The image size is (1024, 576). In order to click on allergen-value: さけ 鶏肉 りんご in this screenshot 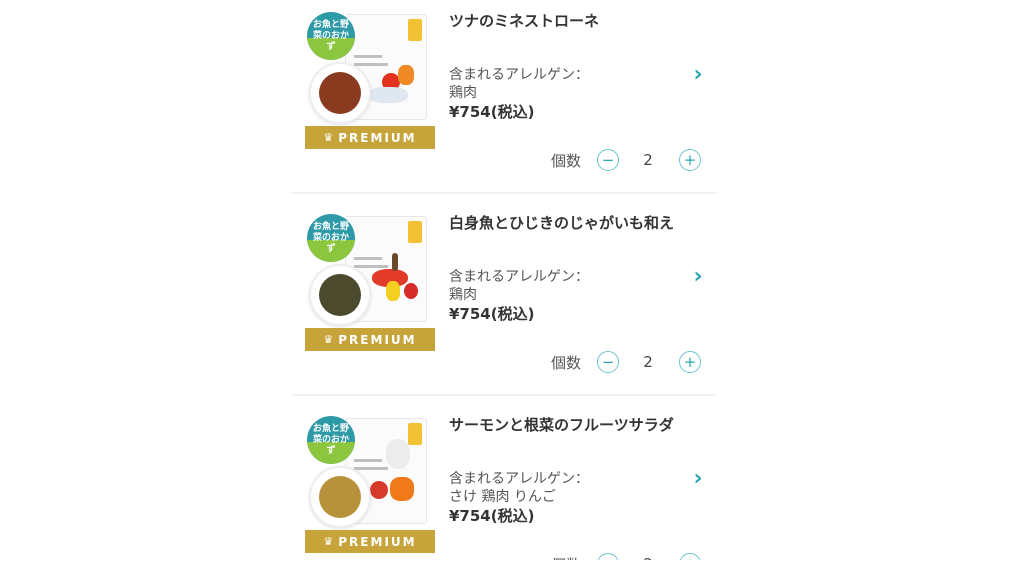, I will do `click(502, 497)`.